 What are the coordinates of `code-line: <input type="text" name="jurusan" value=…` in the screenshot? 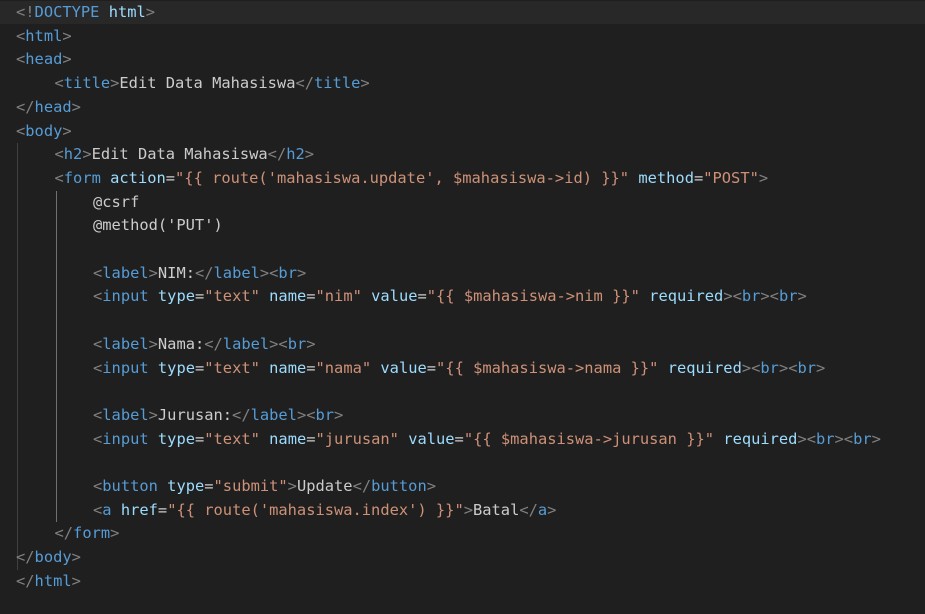 It's located at (462, 439).